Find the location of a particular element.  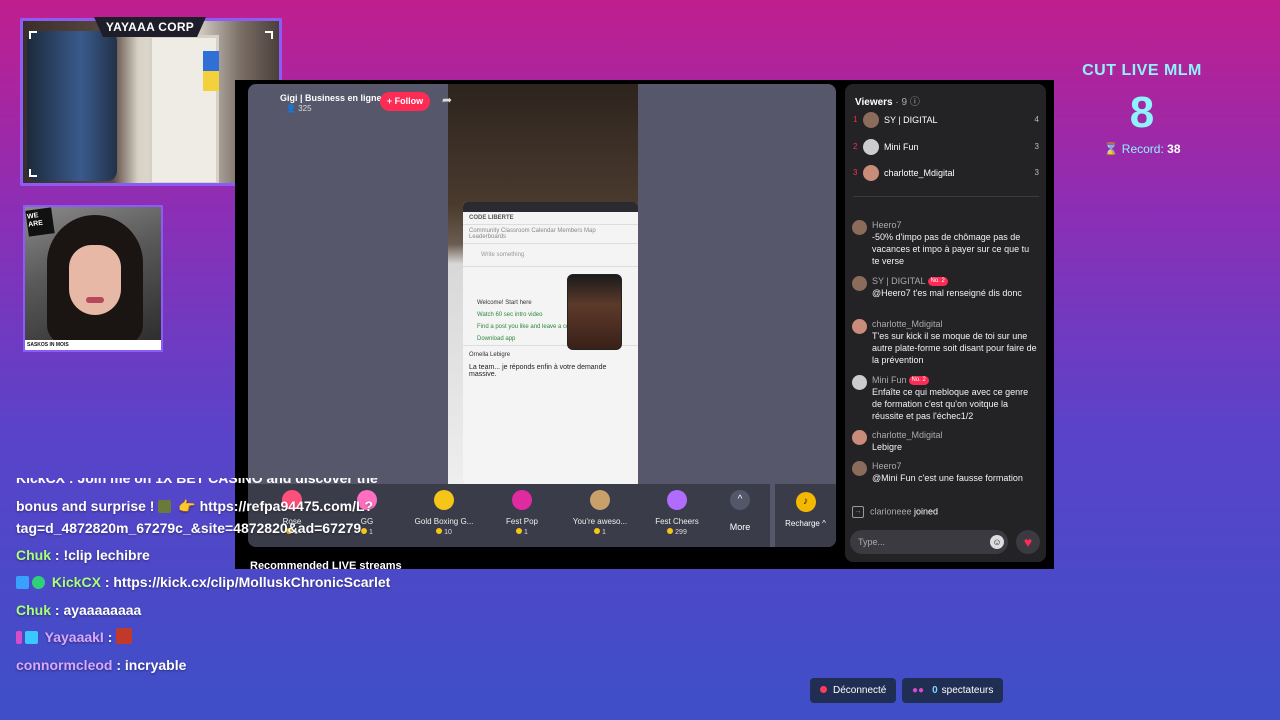

gift-item: Fest Cheers 299 is located at coordinates (677, 513).